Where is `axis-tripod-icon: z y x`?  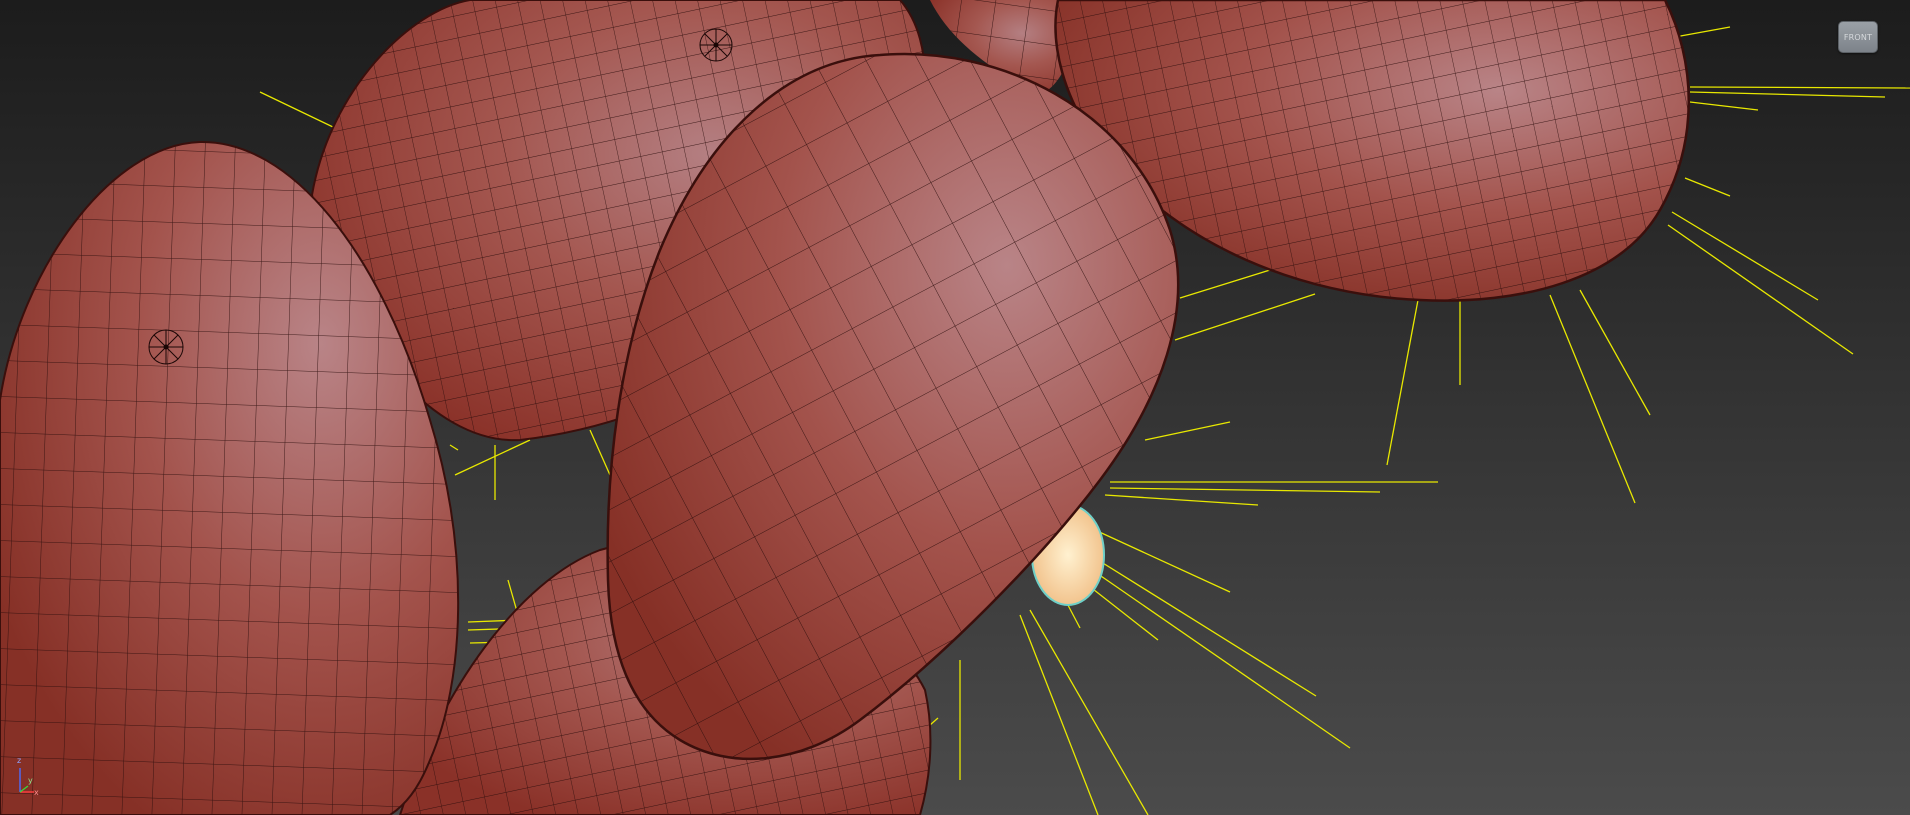 axis-tripod-icon: z y x is located at coordinates (27, 778).